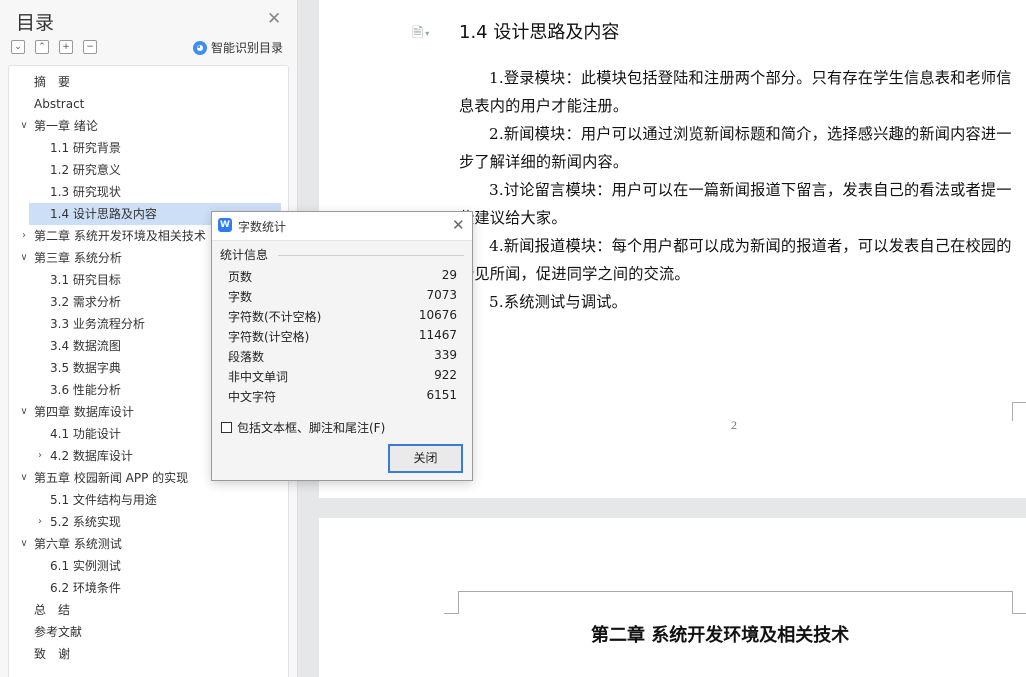 The width and height of the screenshot is (1026, 677). What do you see at coordinates (85, 588) in the screenshot?
I see `toc-item-label: 6.2 环境条件` at bounding box center [85, 588].